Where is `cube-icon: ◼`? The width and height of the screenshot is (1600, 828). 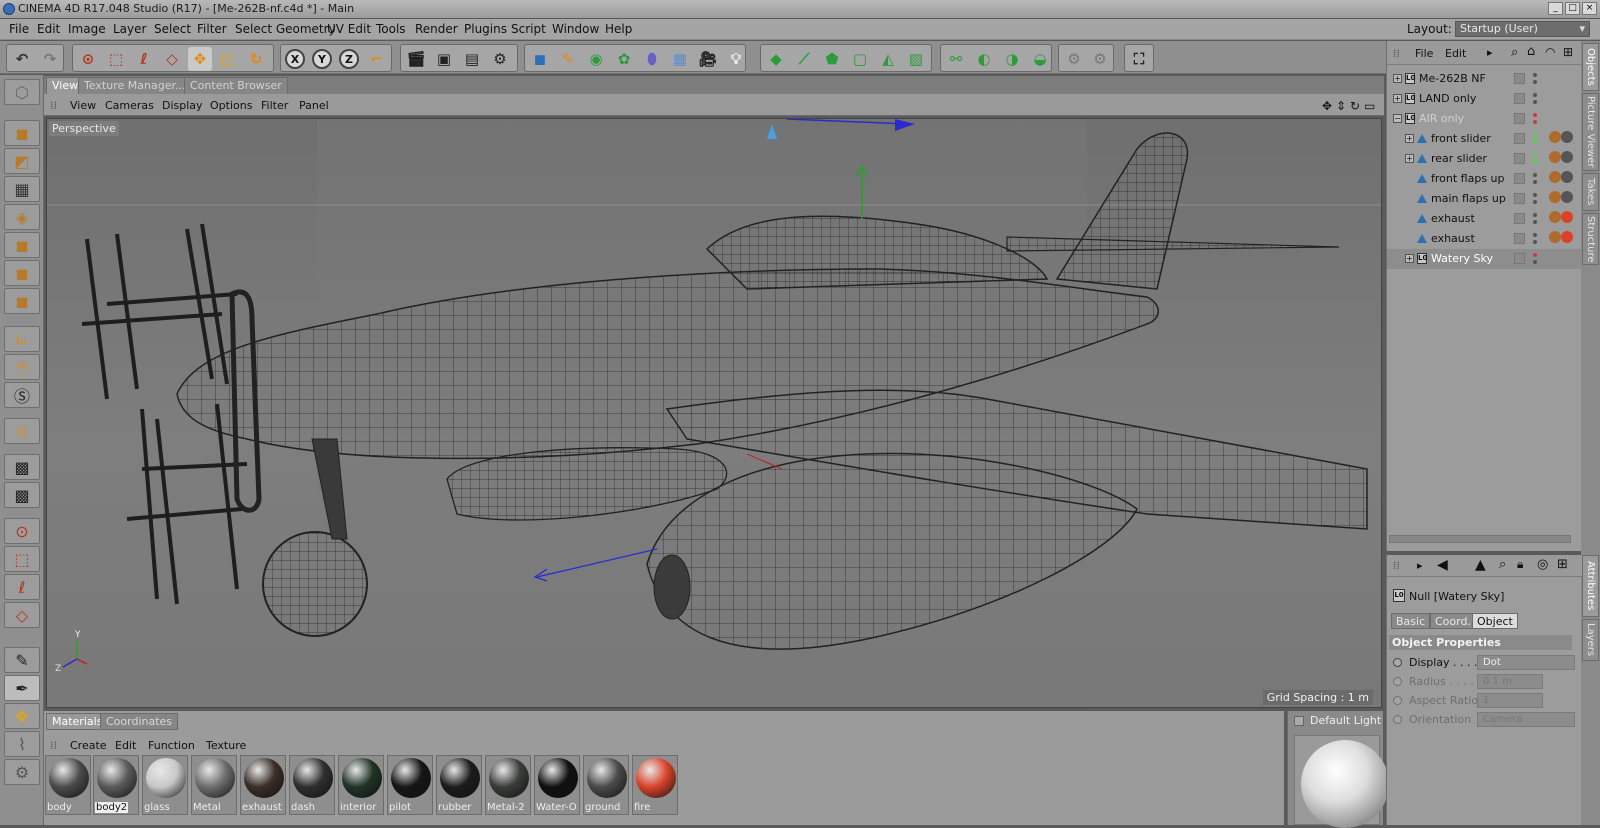 cube-icon: ◼ is located at coordinates (540, 59).